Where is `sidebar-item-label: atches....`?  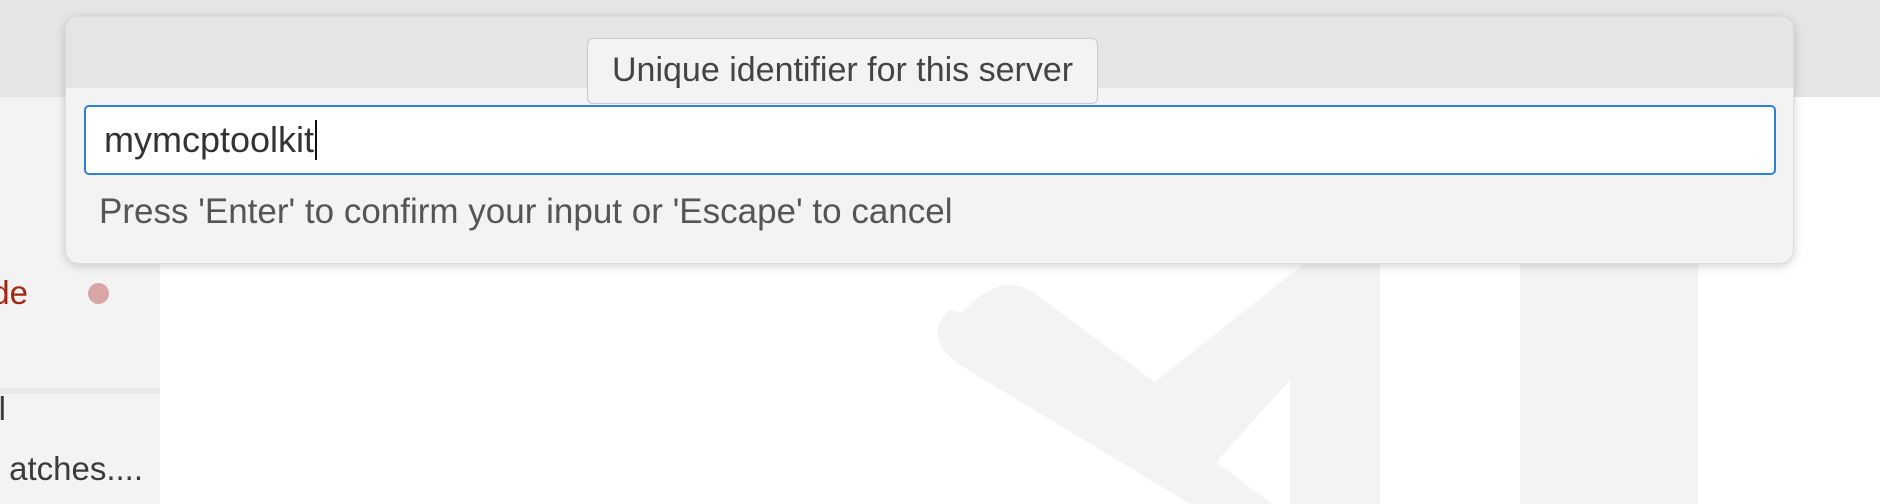
sidebar-item-label: atches.... is located at coordinates (76, 469).